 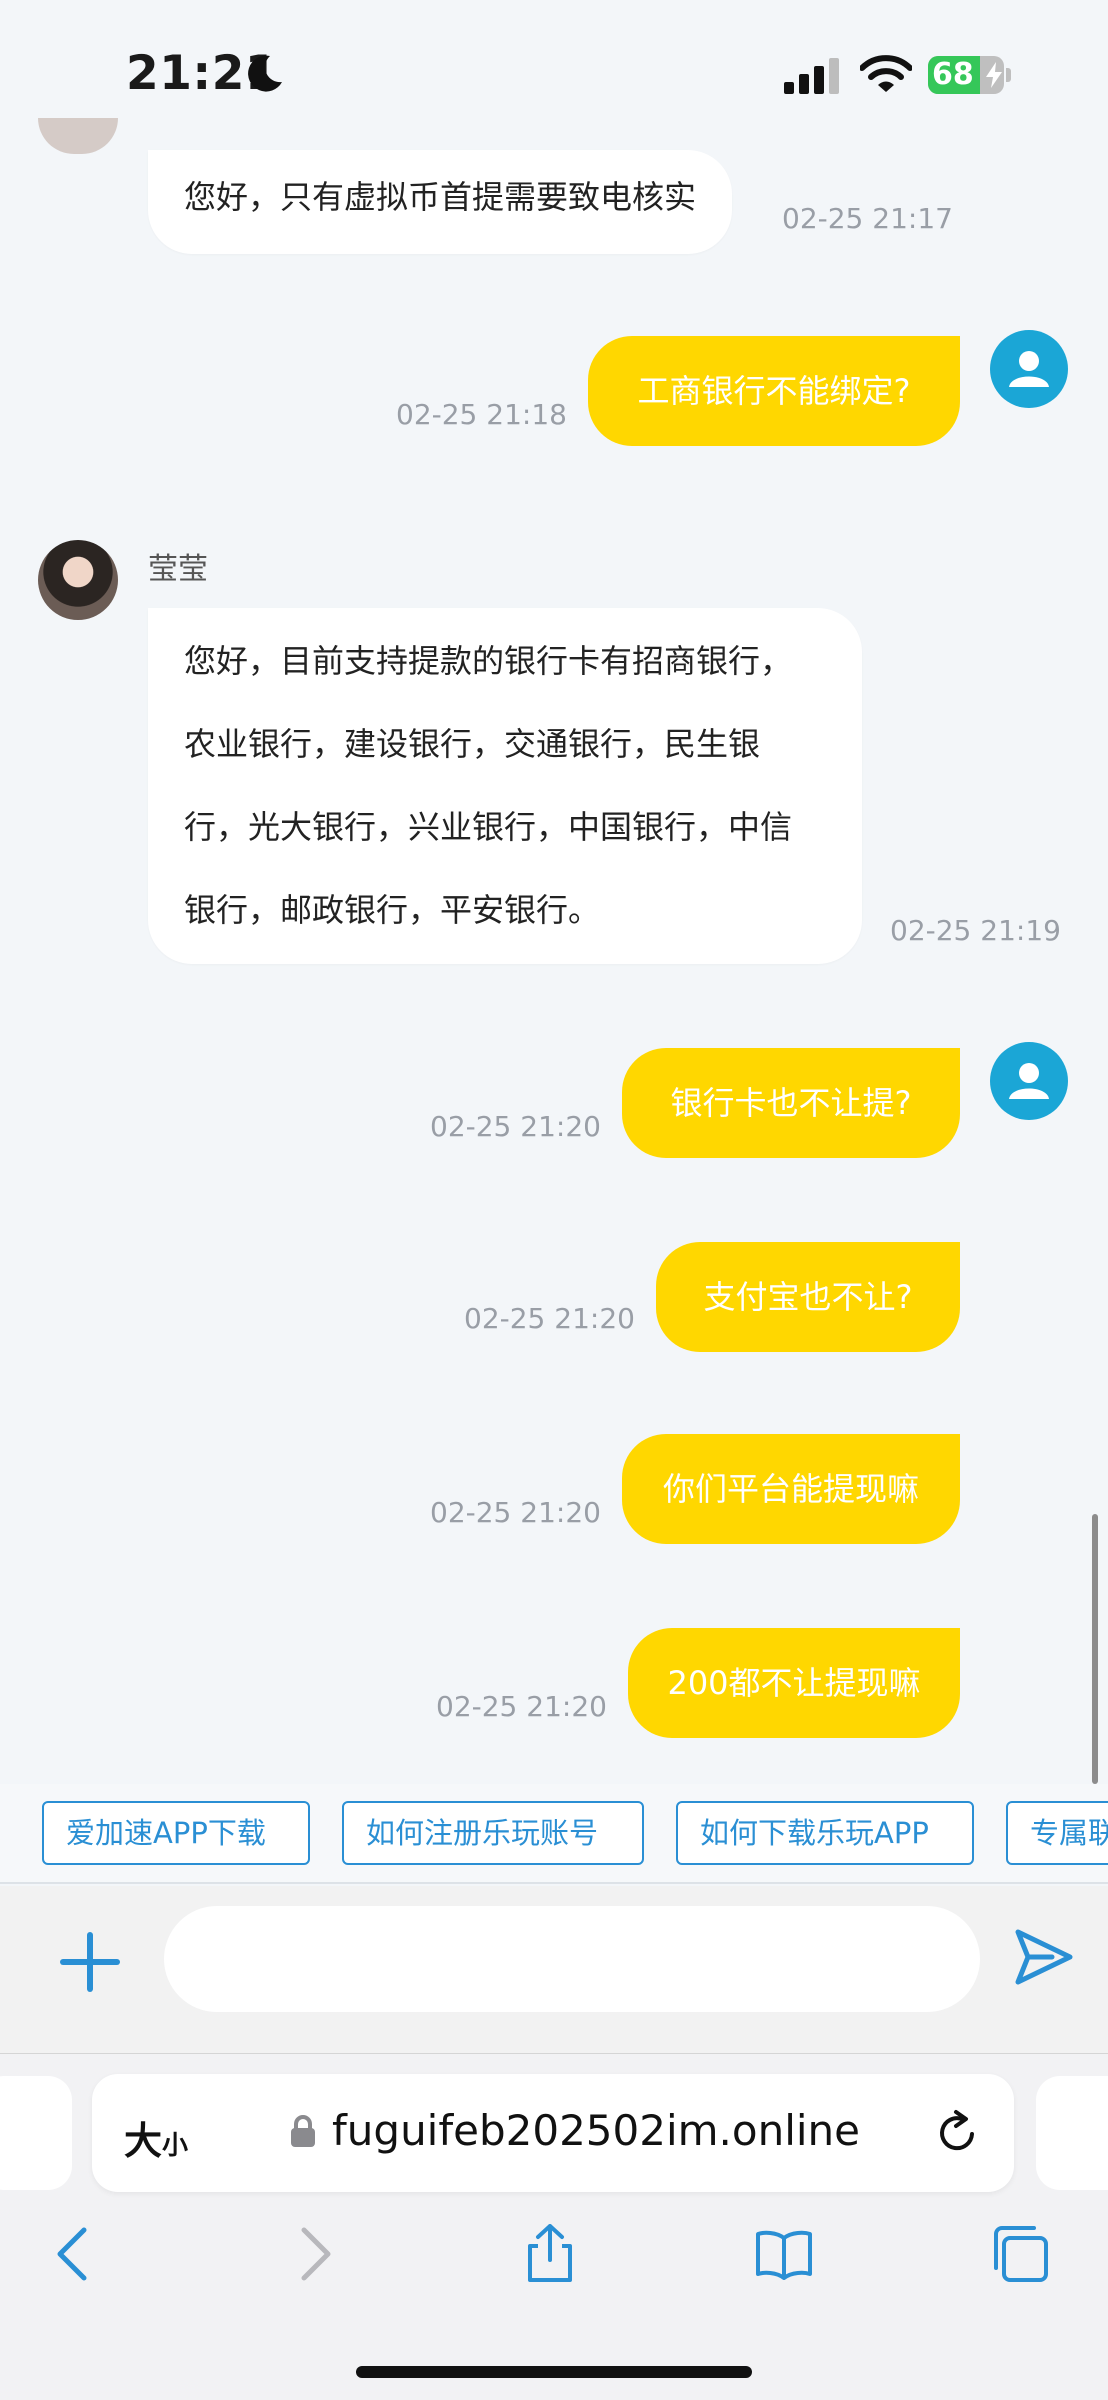 What do you see at coordinates (175, 2146) in the screenshot?
I see `text-size-small: 小` at bounding box center [175, 2146].